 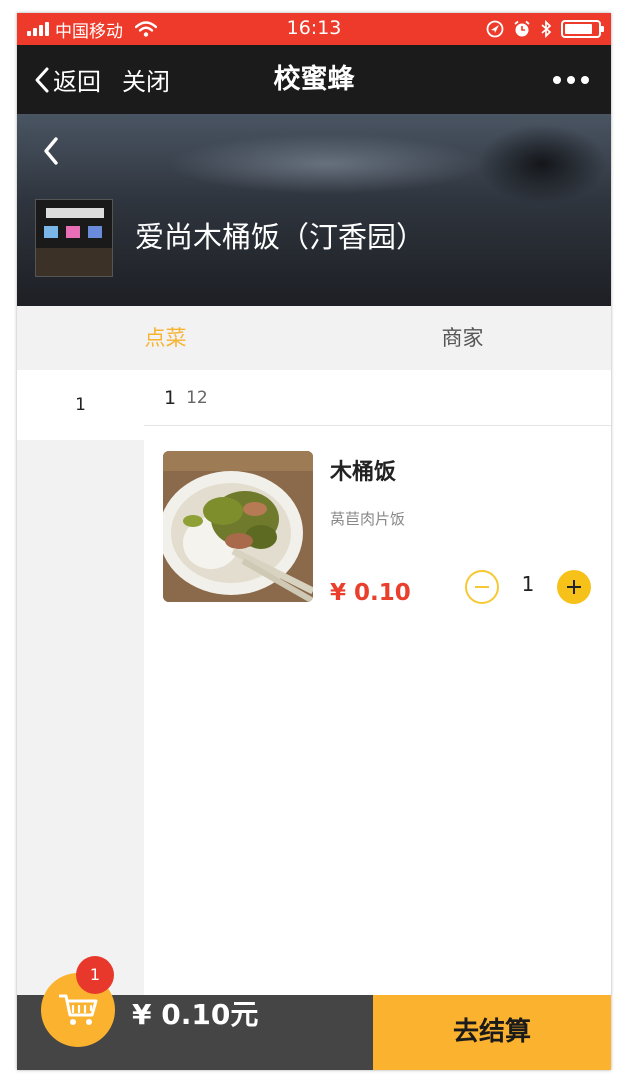 I want to click on nav-title: 校蜜蜂, so click(x=314, y=79).